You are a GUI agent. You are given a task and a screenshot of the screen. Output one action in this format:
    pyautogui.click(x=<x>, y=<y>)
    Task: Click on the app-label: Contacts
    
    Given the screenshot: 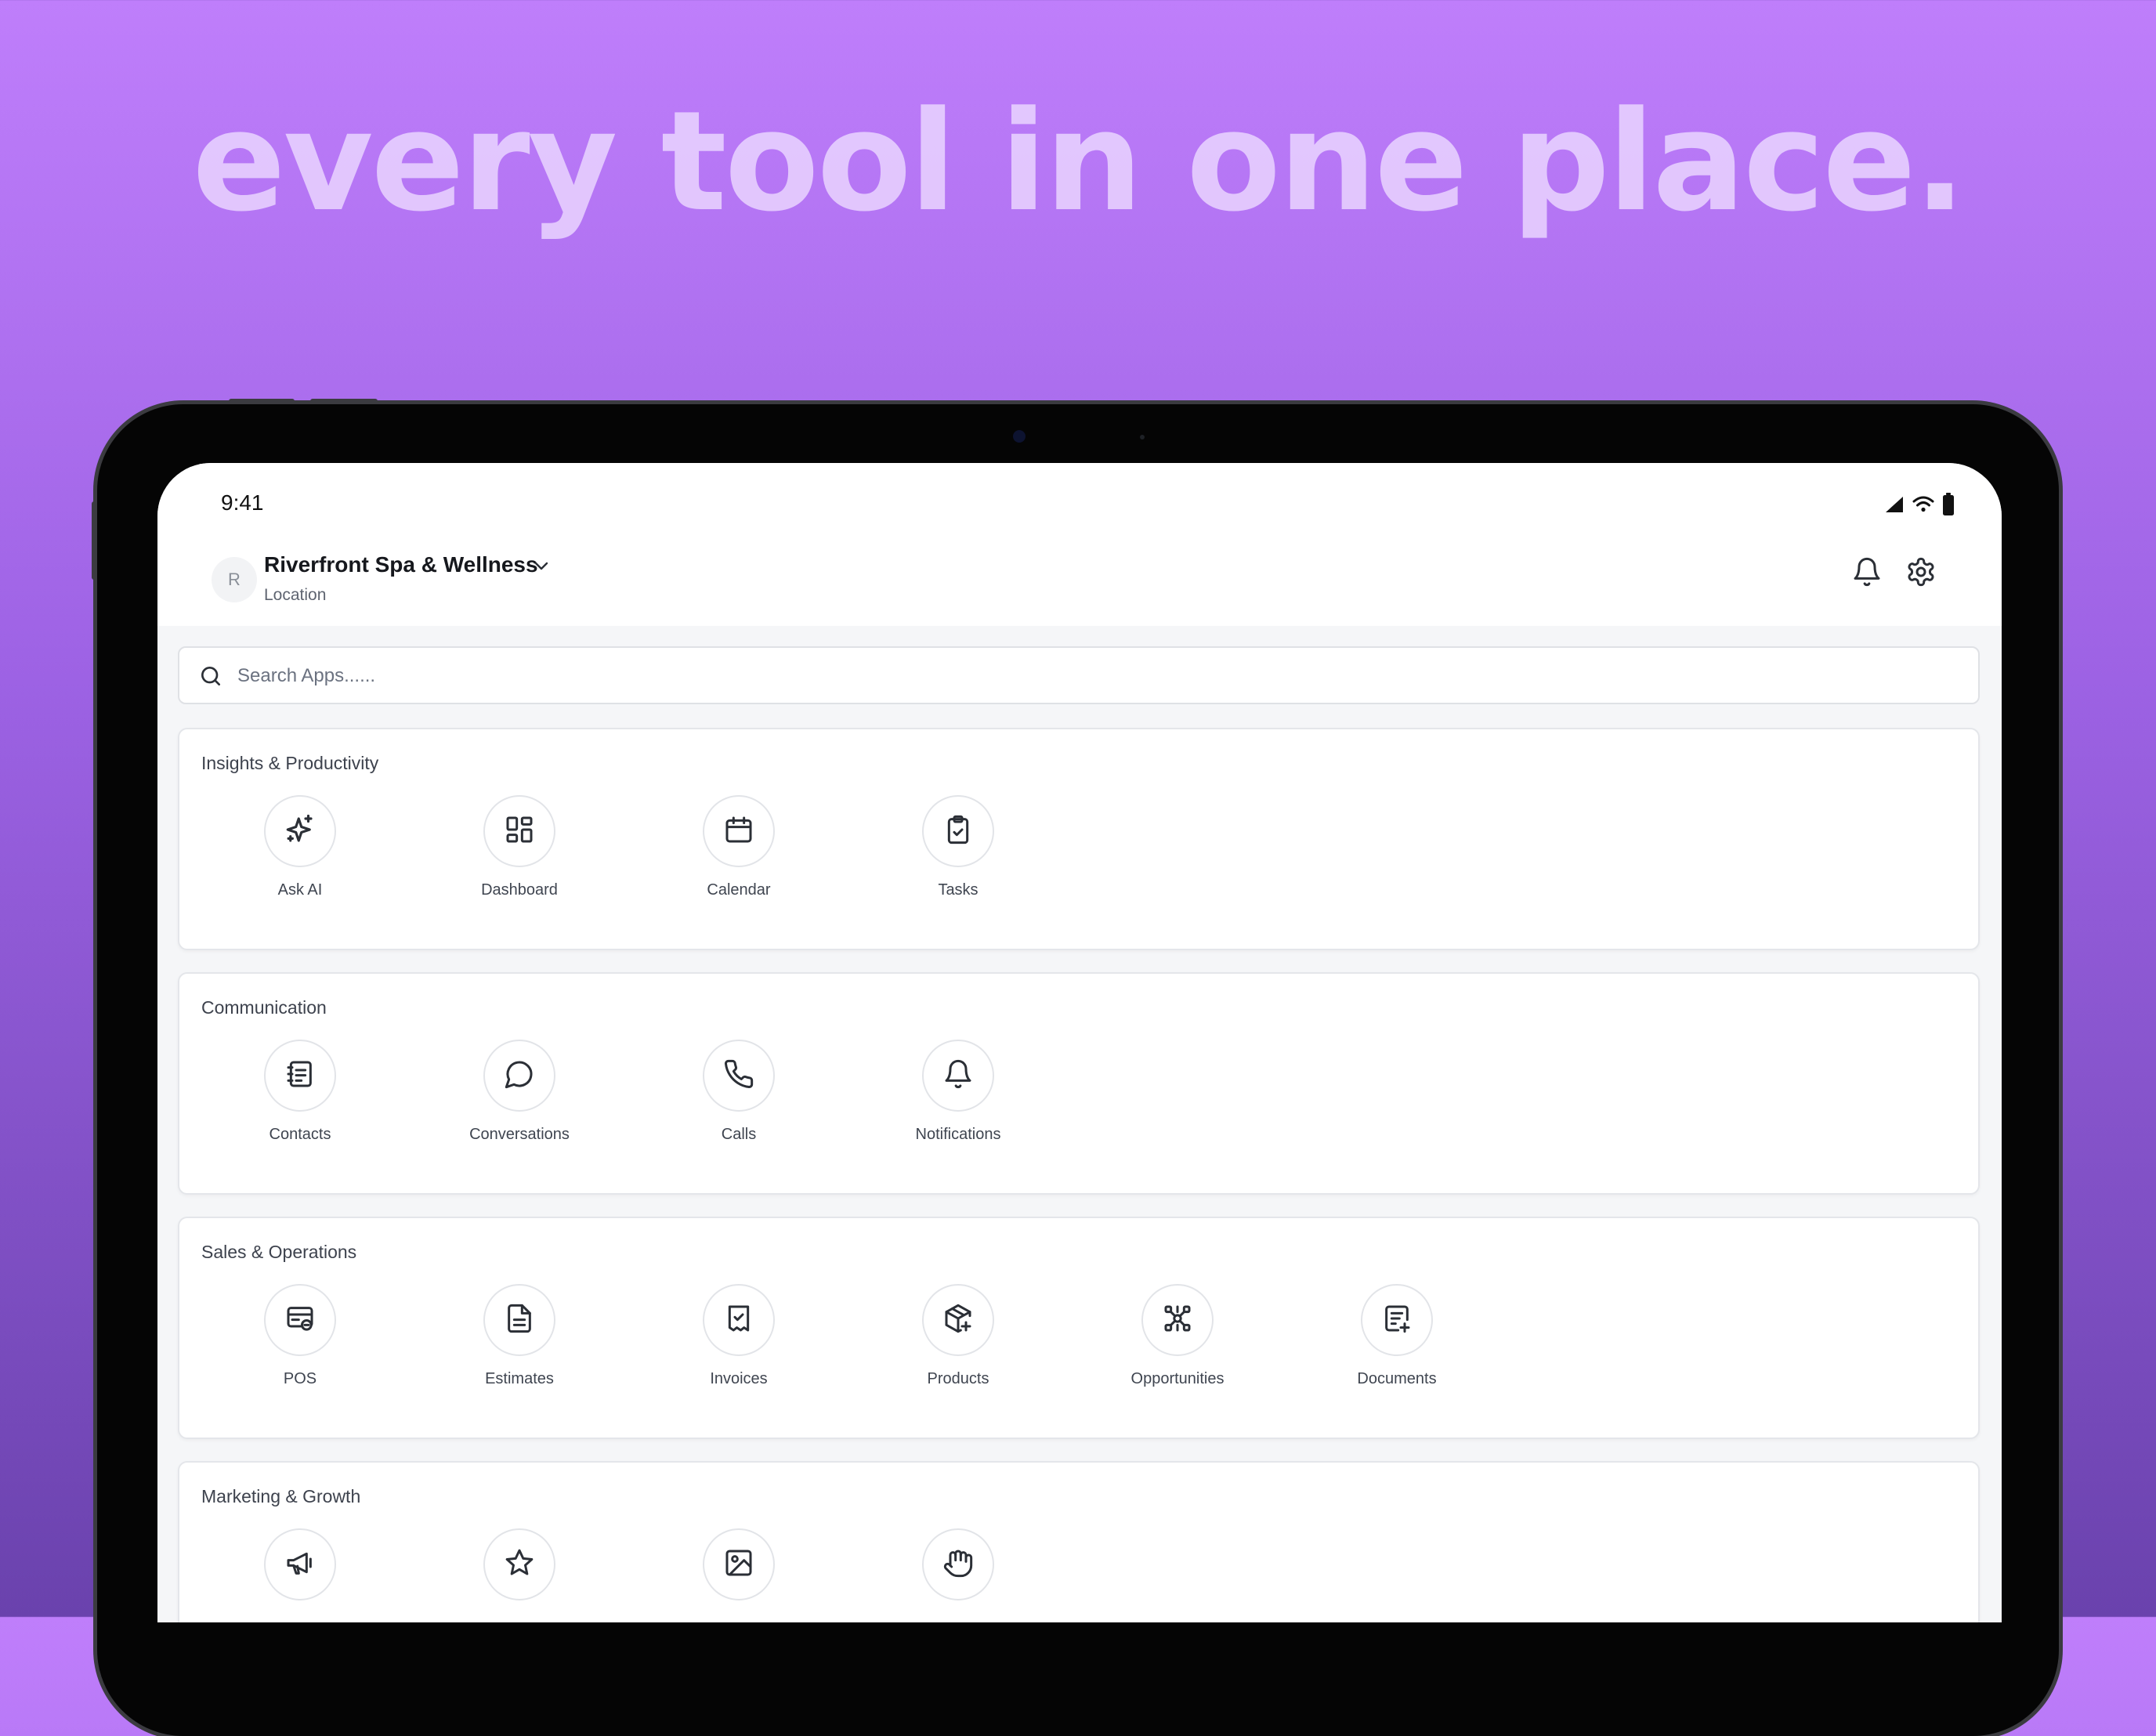 What is the action you would take?
    pyautogui.click(x=300, y=1134)
    